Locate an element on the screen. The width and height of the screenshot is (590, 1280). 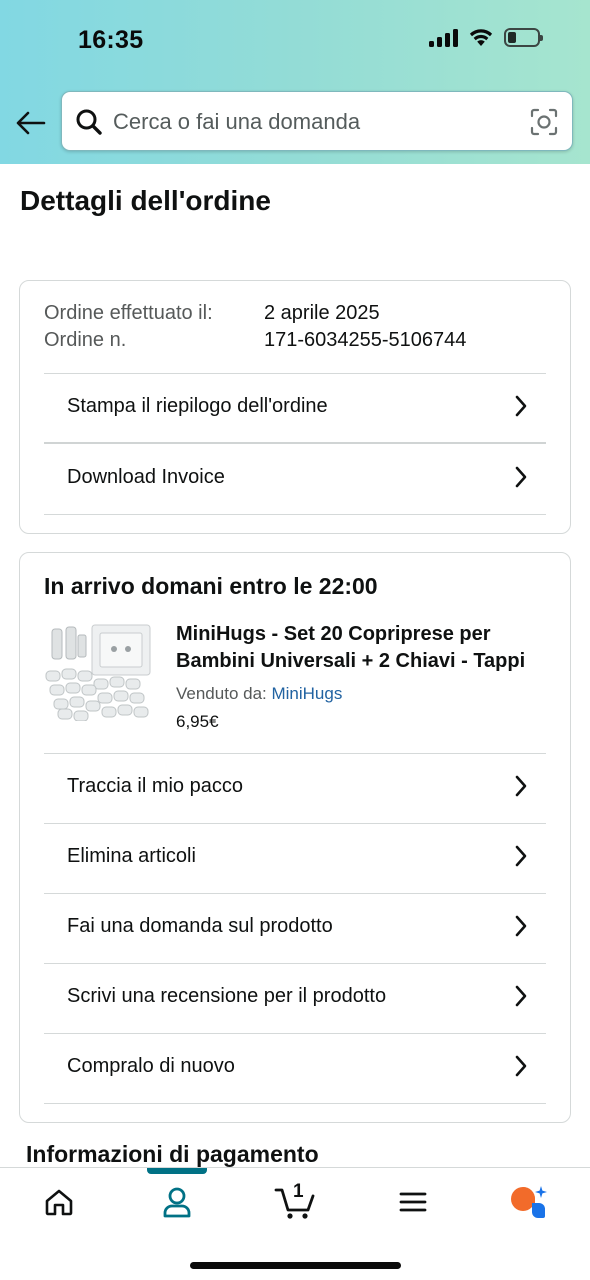
print-summary-link: Stampa il riepilogo dell'ordine is located at coordinates (295, 406).